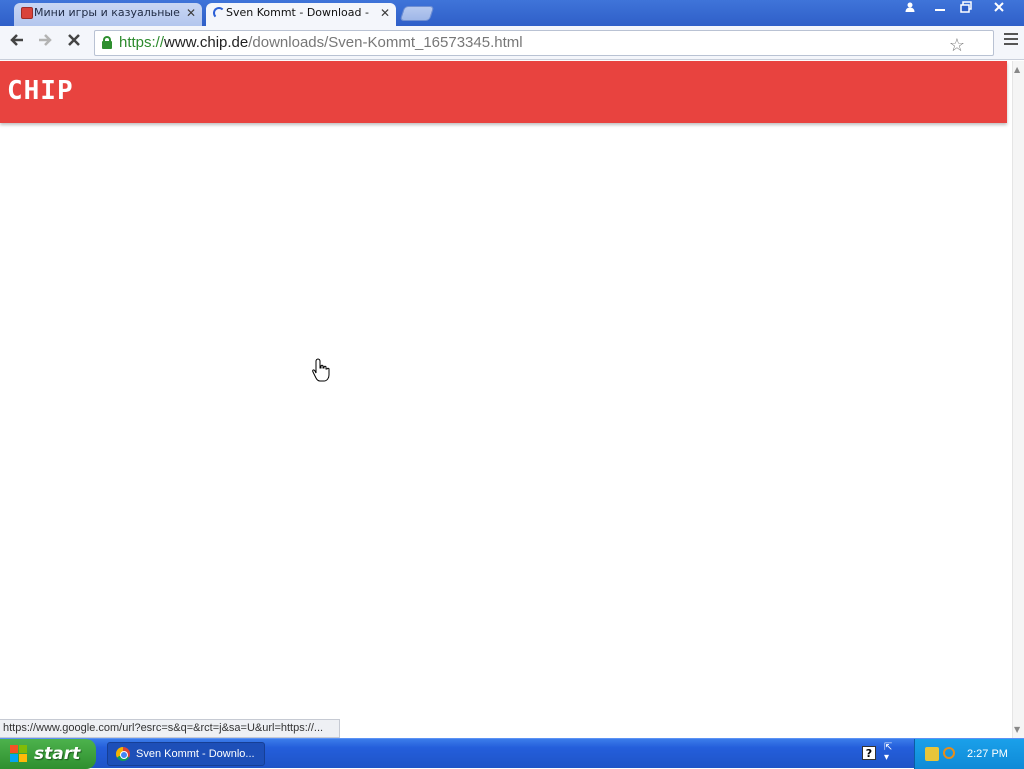  Describe the element at coordinates (17, 43) in the screenshot. I see `back-arrow-icon` at that location.